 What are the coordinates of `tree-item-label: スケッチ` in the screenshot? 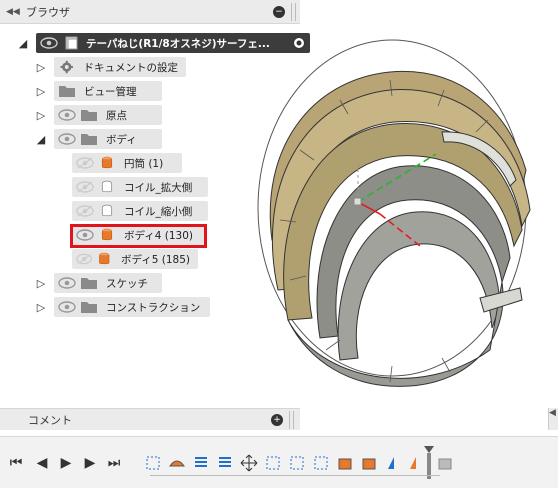 It's located at (127, 283).